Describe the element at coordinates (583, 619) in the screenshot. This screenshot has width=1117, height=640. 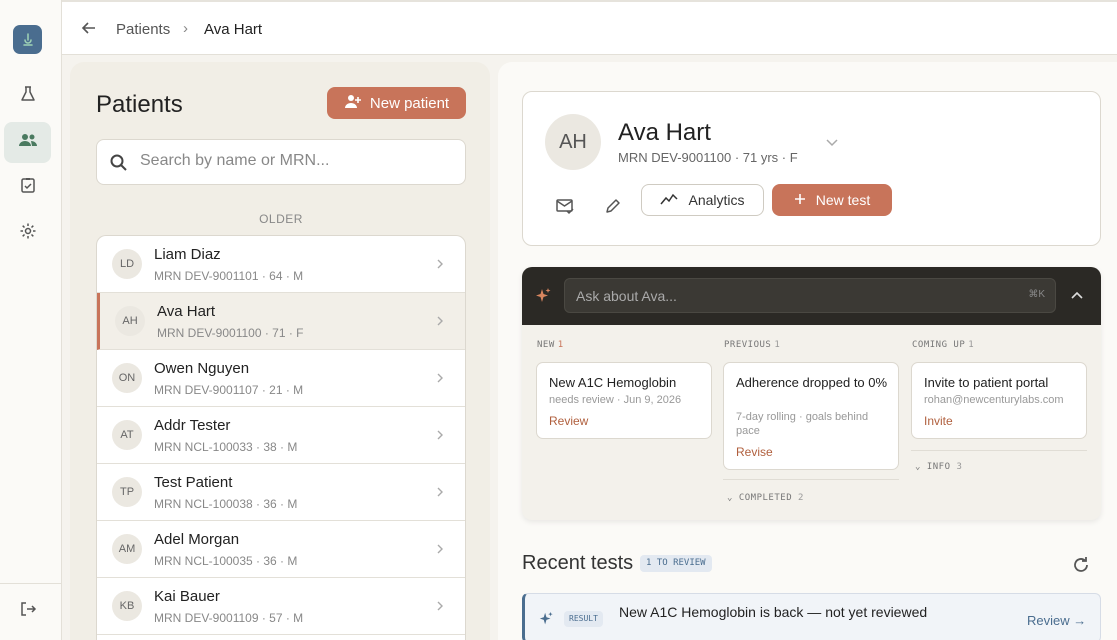
I see `result-tag: RESULT` at that location.